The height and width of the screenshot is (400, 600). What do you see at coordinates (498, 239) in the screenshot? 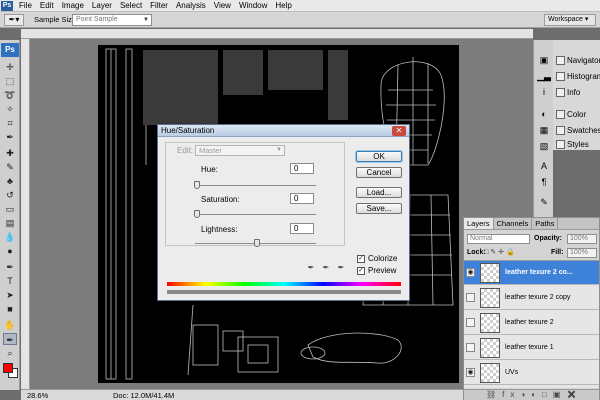
I see `blend-mode-select: Normal` at bounding box center [498, 239].